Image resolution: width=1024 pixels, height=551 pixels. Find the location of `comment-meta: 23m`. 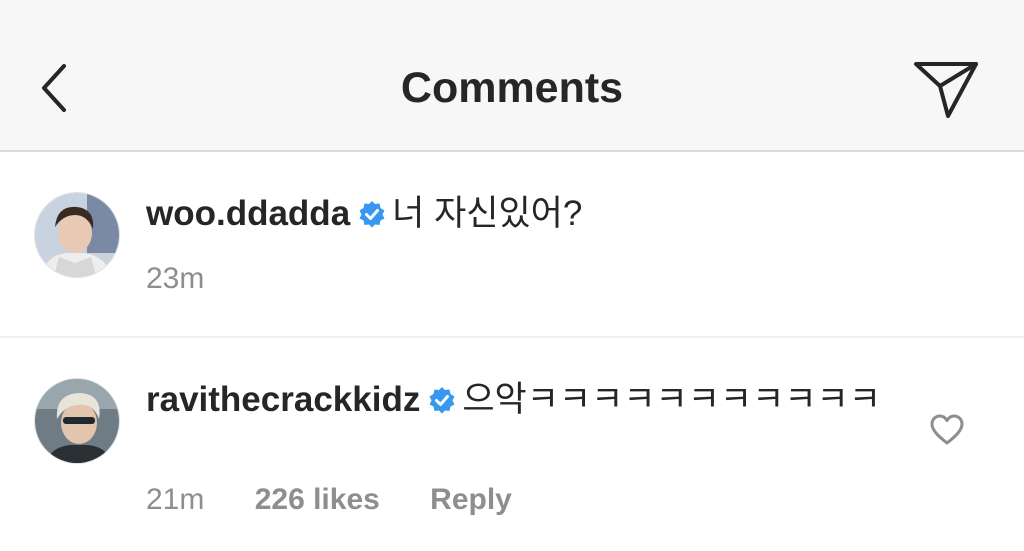

comment-meta: 23m is located at coordinates (196, 279).